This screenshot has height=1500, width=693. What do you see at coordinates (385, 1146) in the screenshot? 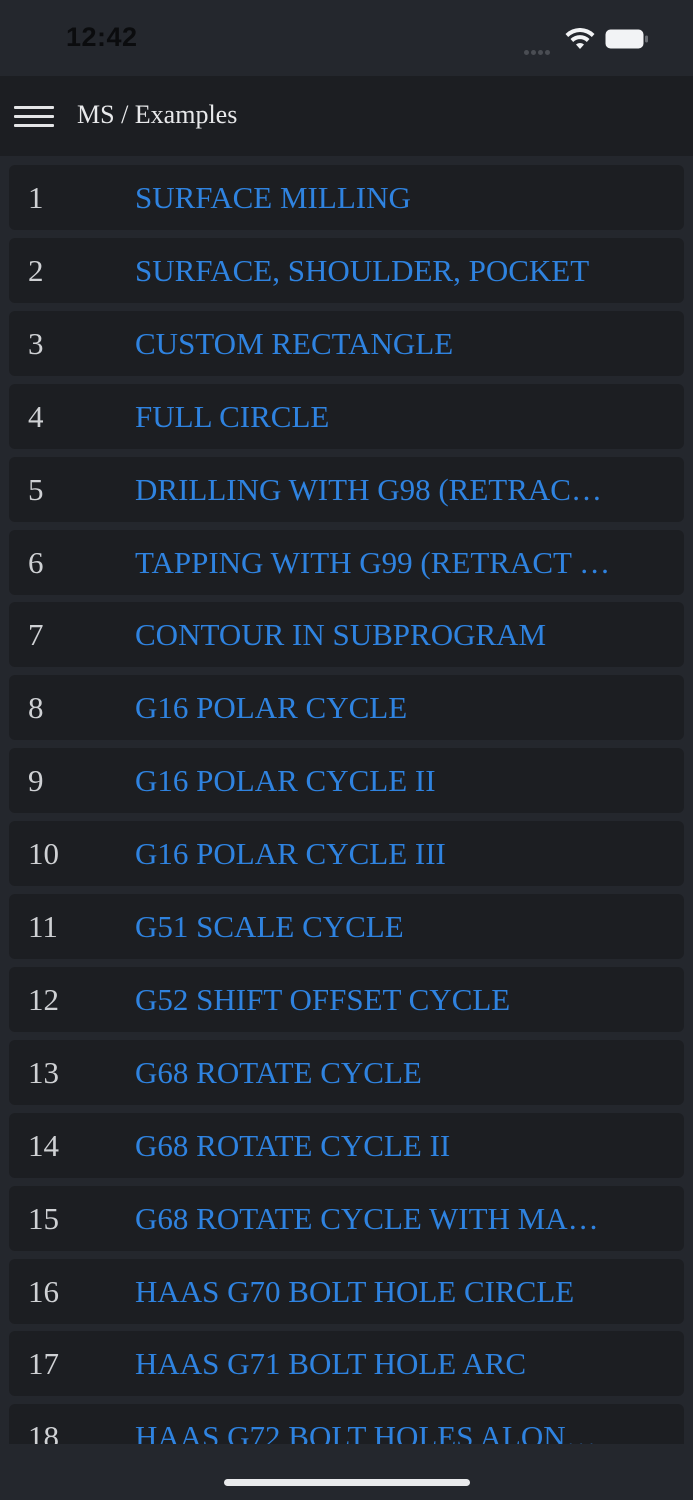
I see `example-title-link: G68 ROTATE CYCLE II` at bounding box center [385, 1146].